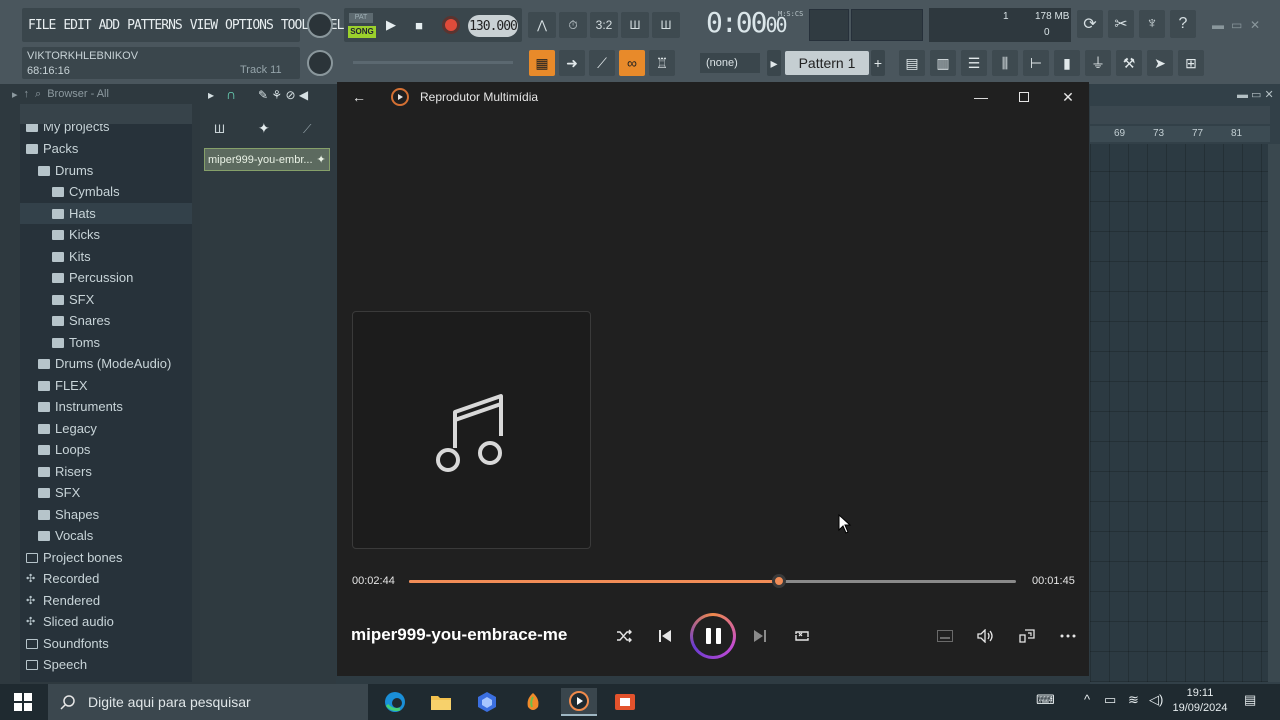 The image size is (1280, 720). I want to click on master-volume-knob, so click(320, 25).